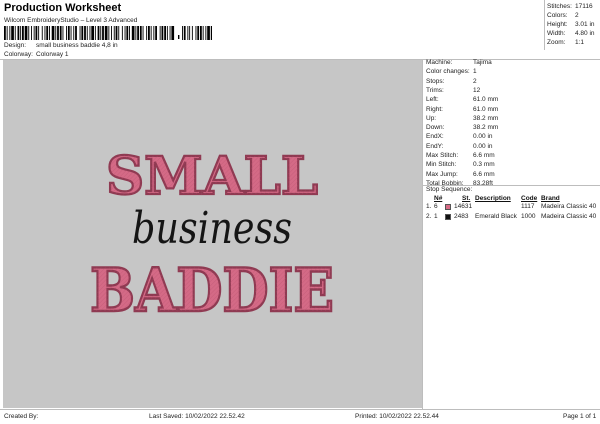 The height and width of the screenshot is (424, 600). I want to click on zoom-value: 1:1, so click(580, 42).